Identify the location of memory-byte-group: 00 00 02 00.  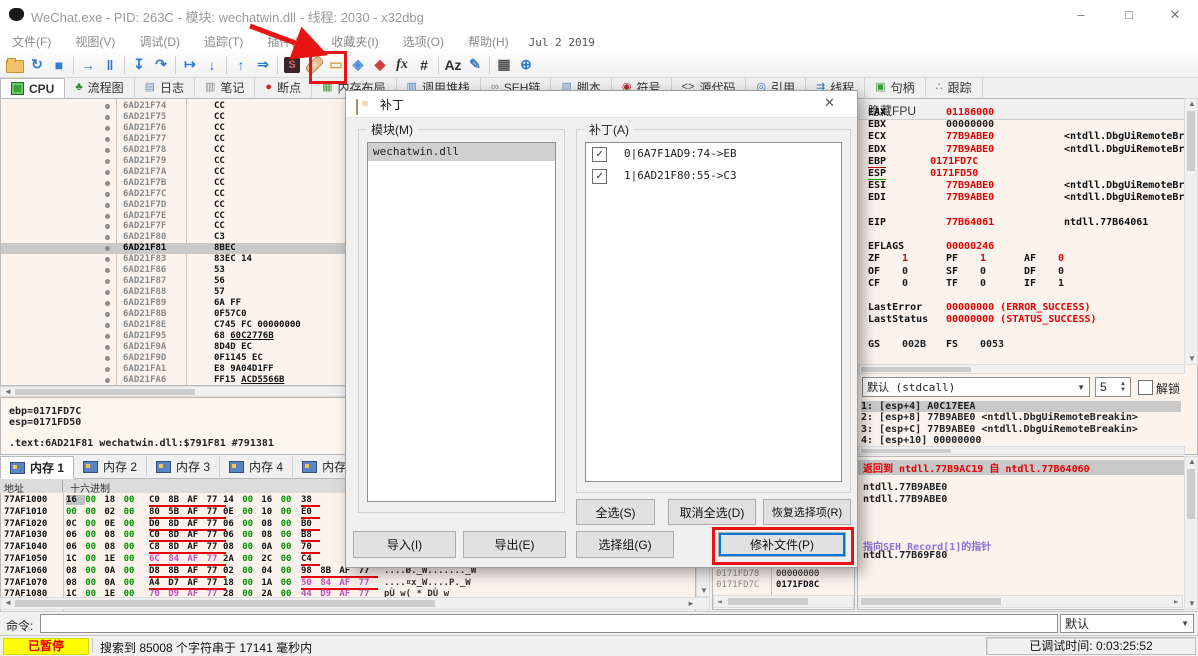
(104, 512).